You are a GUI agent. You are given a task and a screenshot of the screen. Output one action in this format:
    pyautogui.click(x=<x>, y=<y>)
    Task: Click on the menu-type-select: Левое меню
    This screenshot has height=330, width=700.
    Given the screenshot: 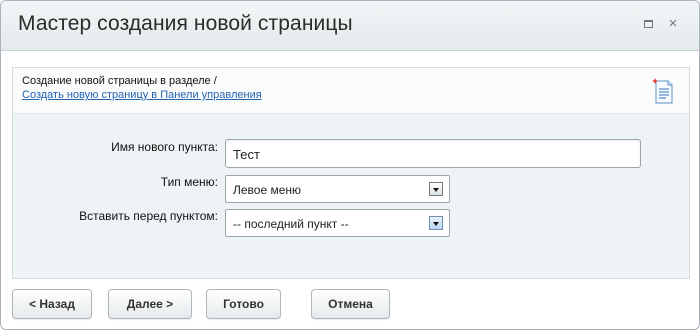 What is the action you would take?
    pyautogui.click(x=337, y=189)
    